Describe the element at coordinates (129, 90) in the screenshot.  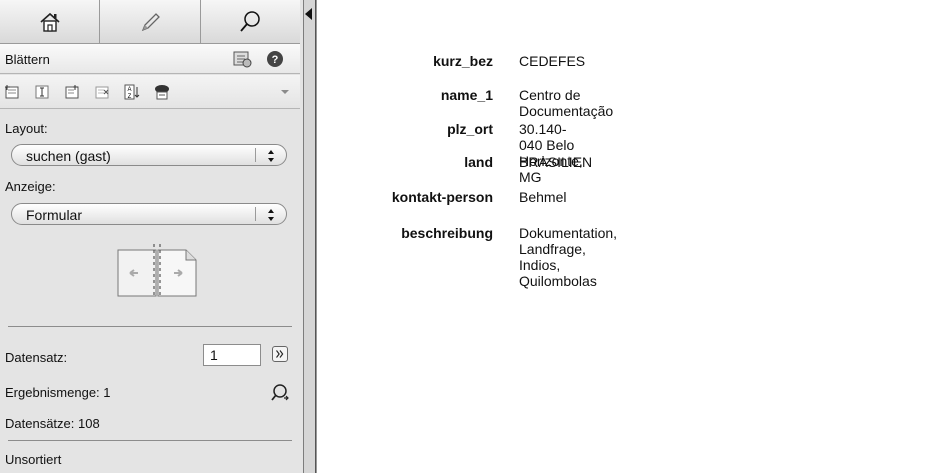
I see `svg-text: A` at that location.